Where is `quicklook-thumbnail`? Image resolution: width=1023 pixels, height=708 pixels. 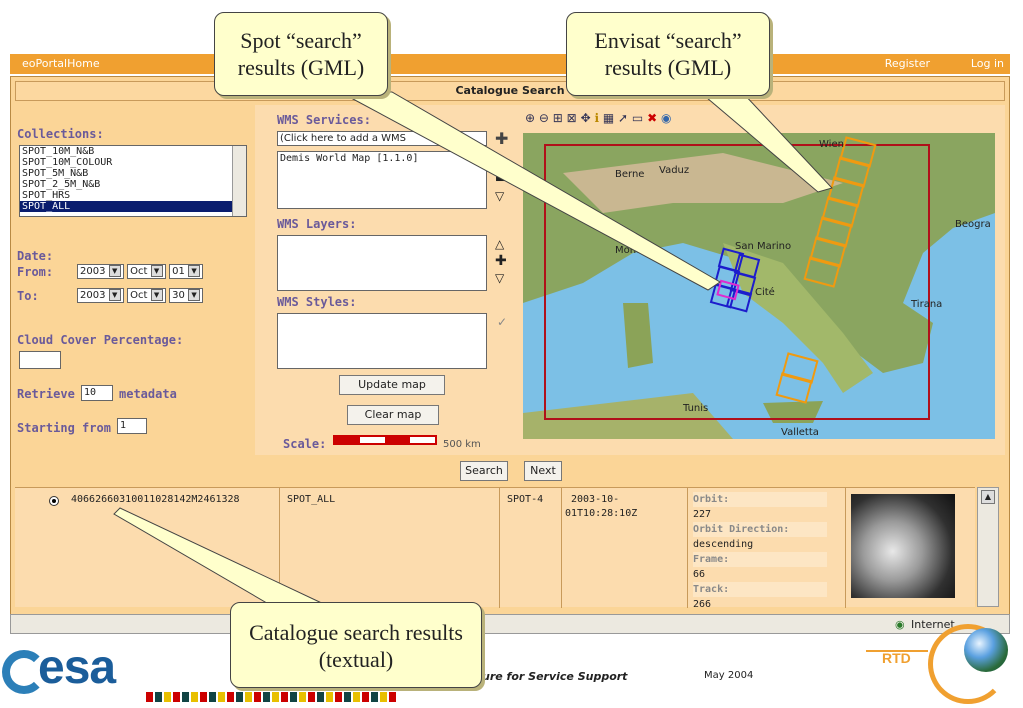 quicklook-thumbnail is located at coordinates (903, 546).